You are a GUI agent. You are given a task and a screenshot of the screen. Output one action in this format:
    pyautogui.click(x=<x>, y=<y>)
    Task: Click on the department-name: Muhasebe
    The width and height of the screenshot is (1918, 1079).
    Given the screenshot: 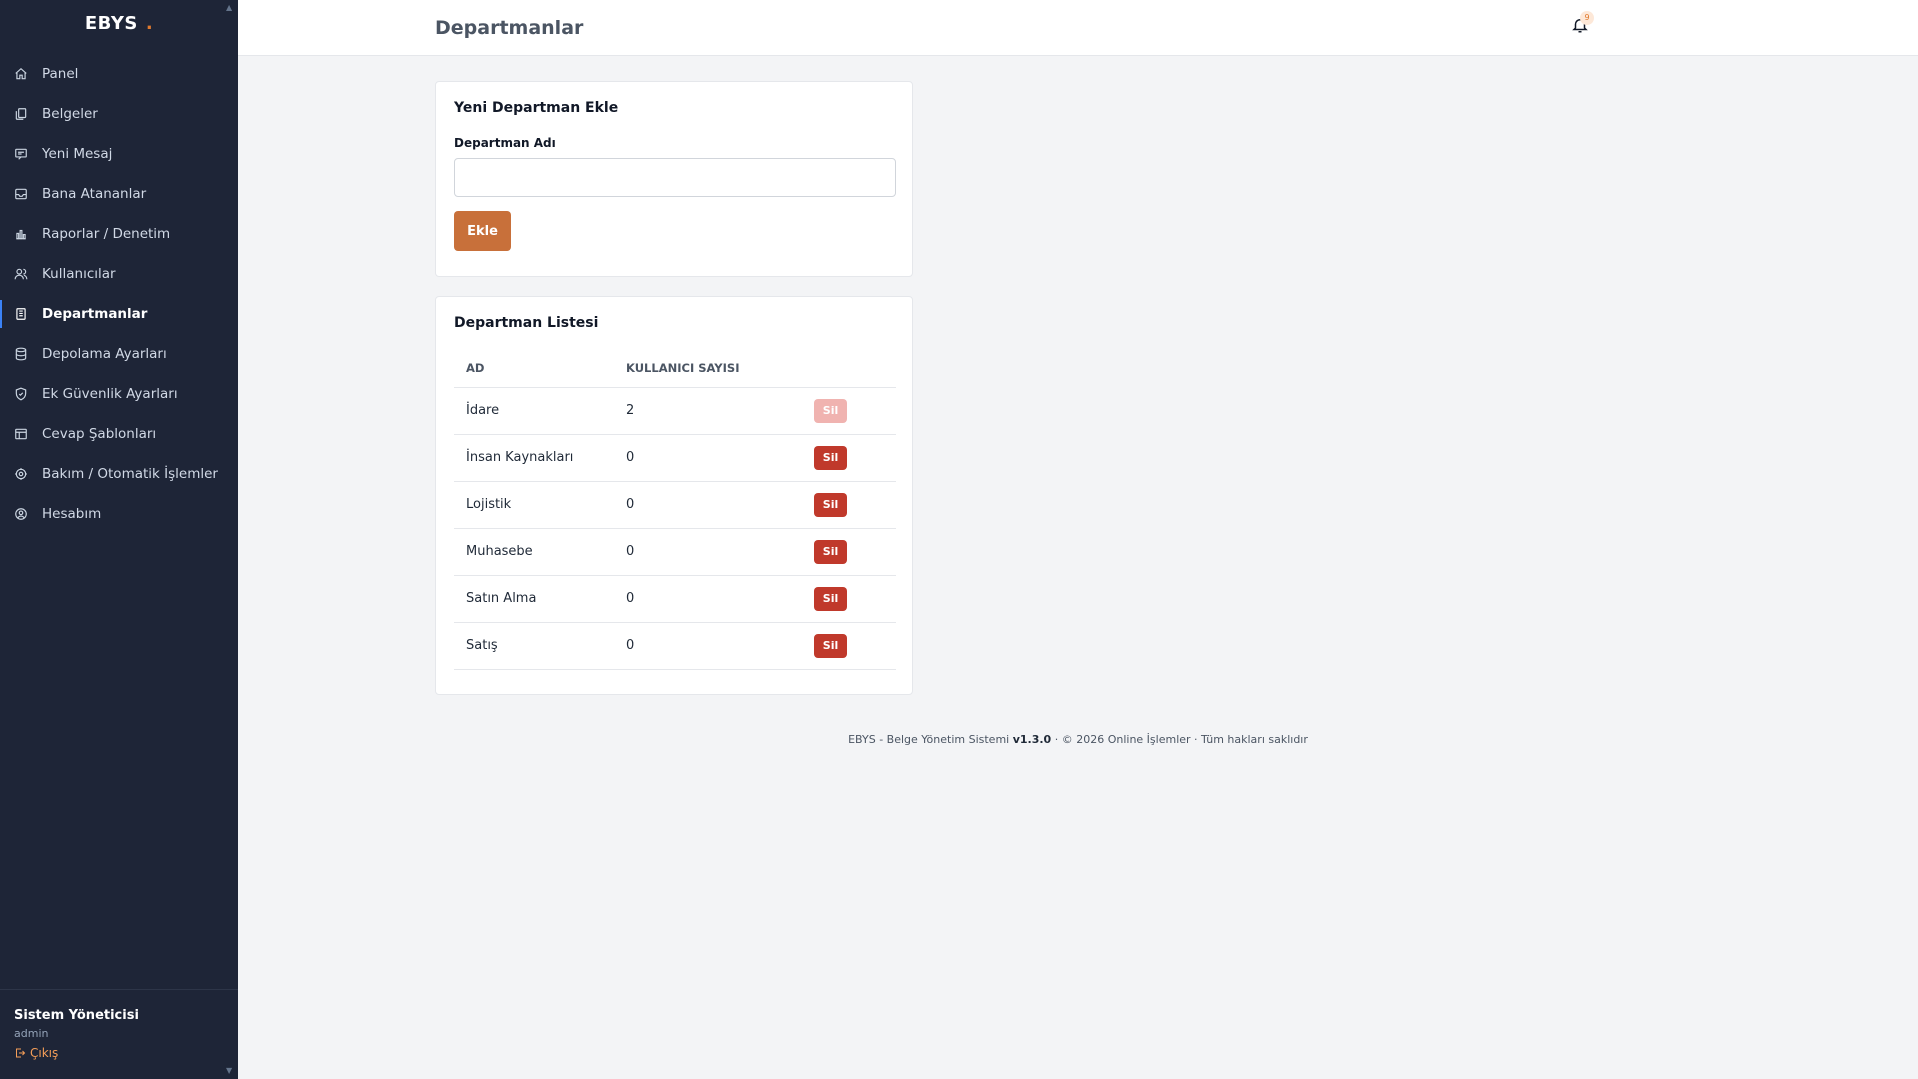 What is the action you would take?
    pyautogui.click(x=540, y=552)
    